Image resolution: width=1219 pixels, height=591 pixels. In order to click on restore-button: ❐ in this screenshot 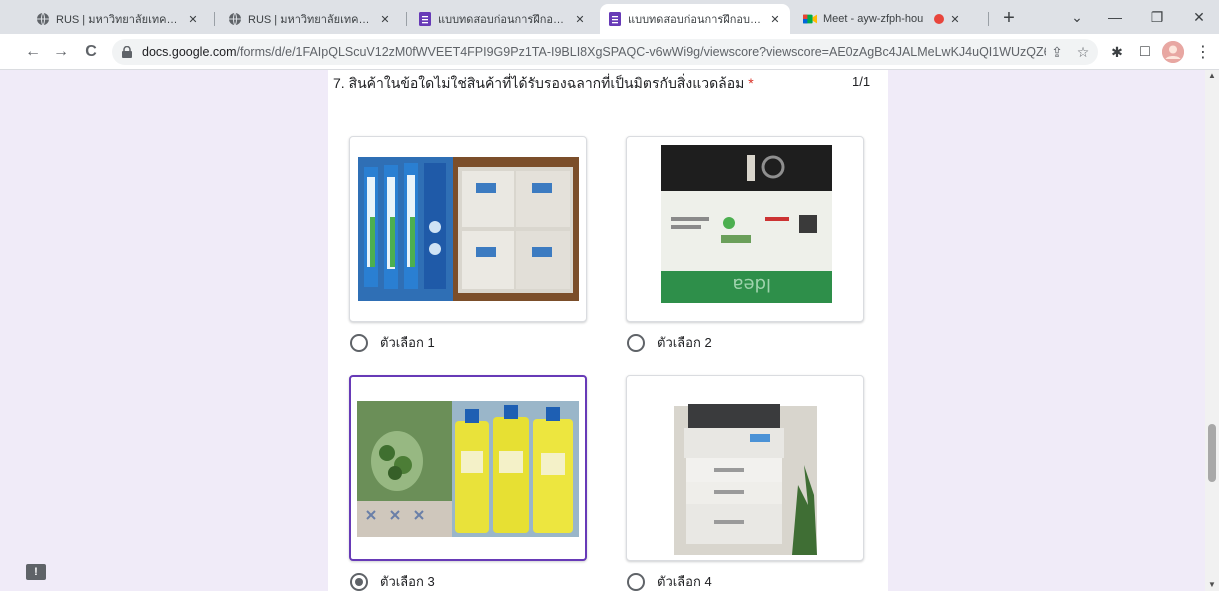, I will do `click(1157, 17)`.